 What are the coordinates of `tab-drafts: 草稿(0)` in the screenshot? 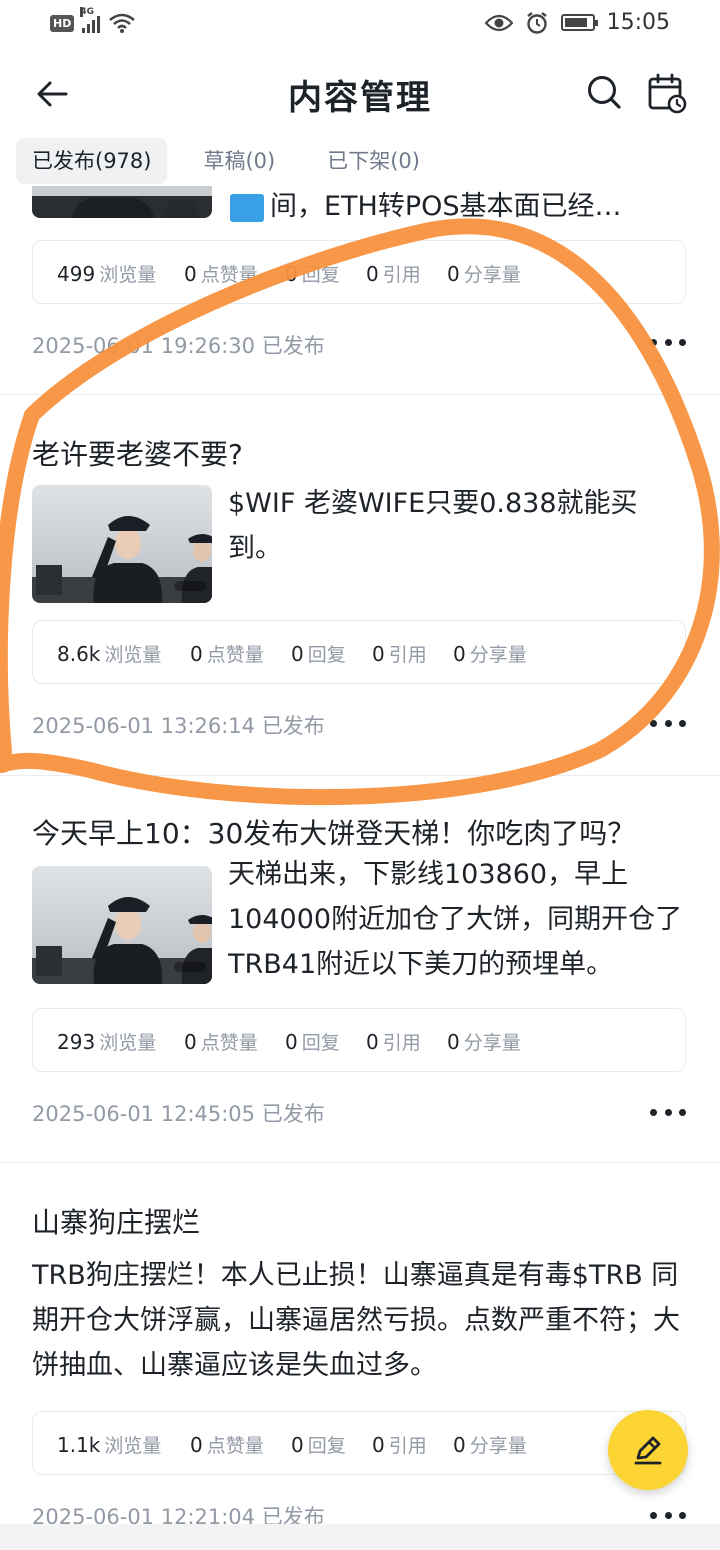 It's located at (239, 161).